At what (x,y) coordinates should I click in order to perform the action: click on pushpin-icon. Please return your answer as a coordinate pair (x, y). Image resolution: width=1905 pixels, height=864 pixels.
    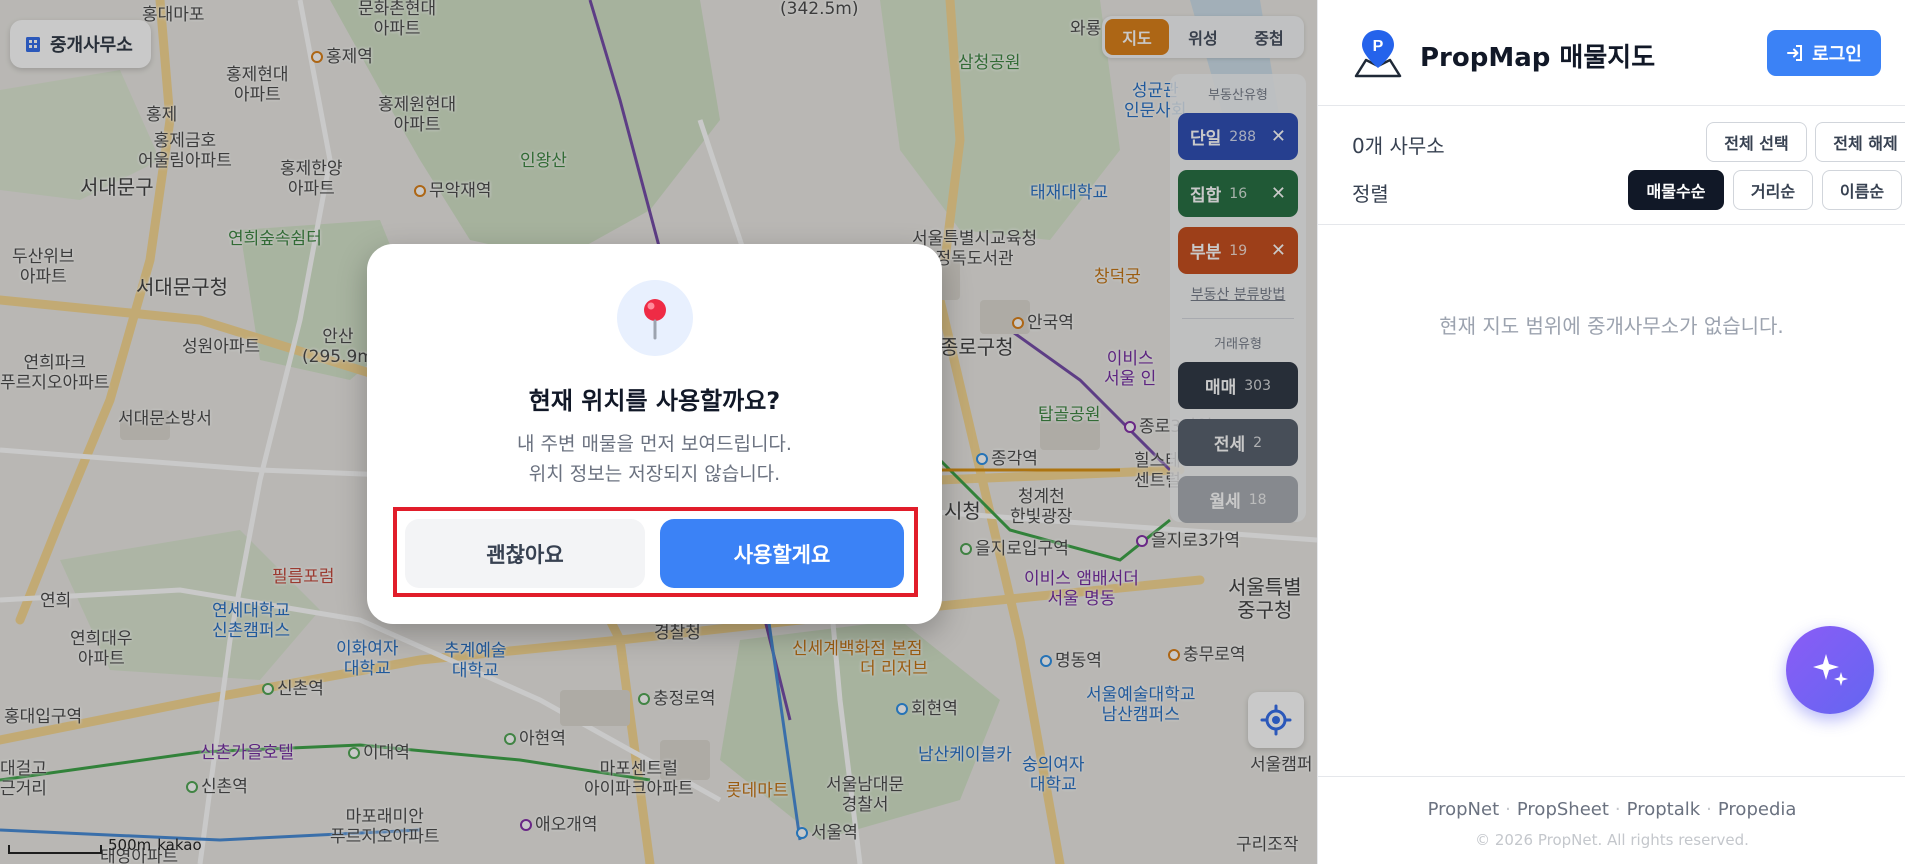
    Looking at the image, I should click on (655, 319).